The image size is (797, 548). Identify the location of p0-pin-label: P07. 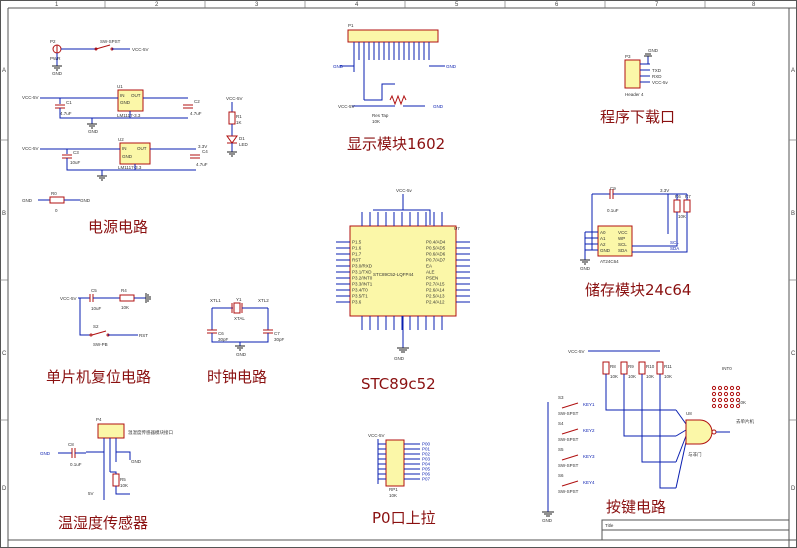
(426, 479).